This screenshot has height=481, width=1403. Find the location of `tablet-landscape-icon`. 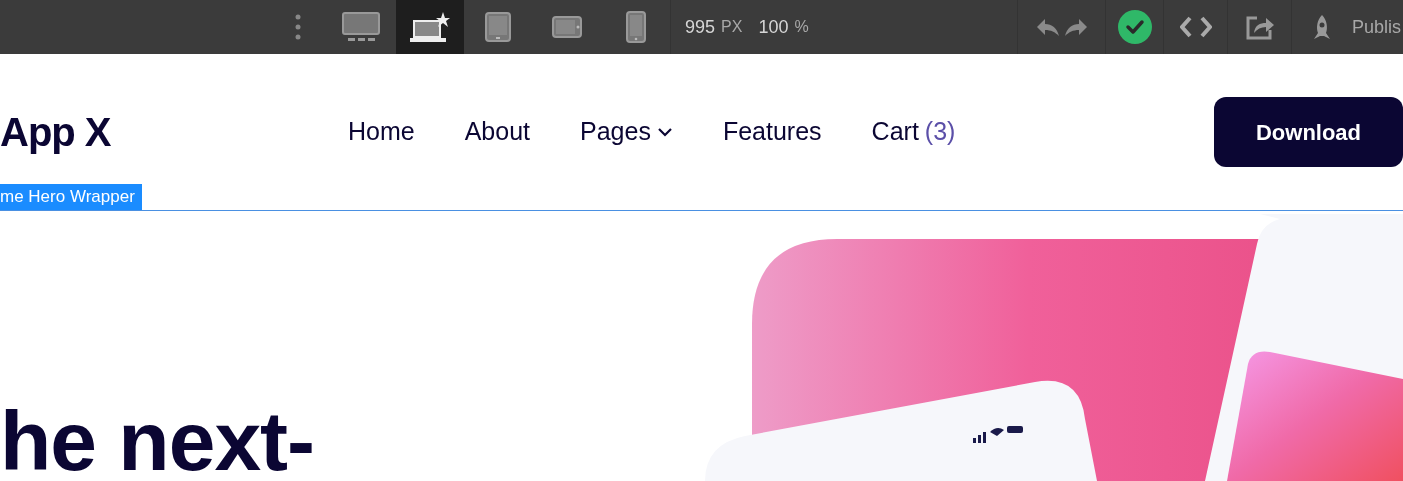

tablet-landscape-icon is located at coordinates (567, 27).